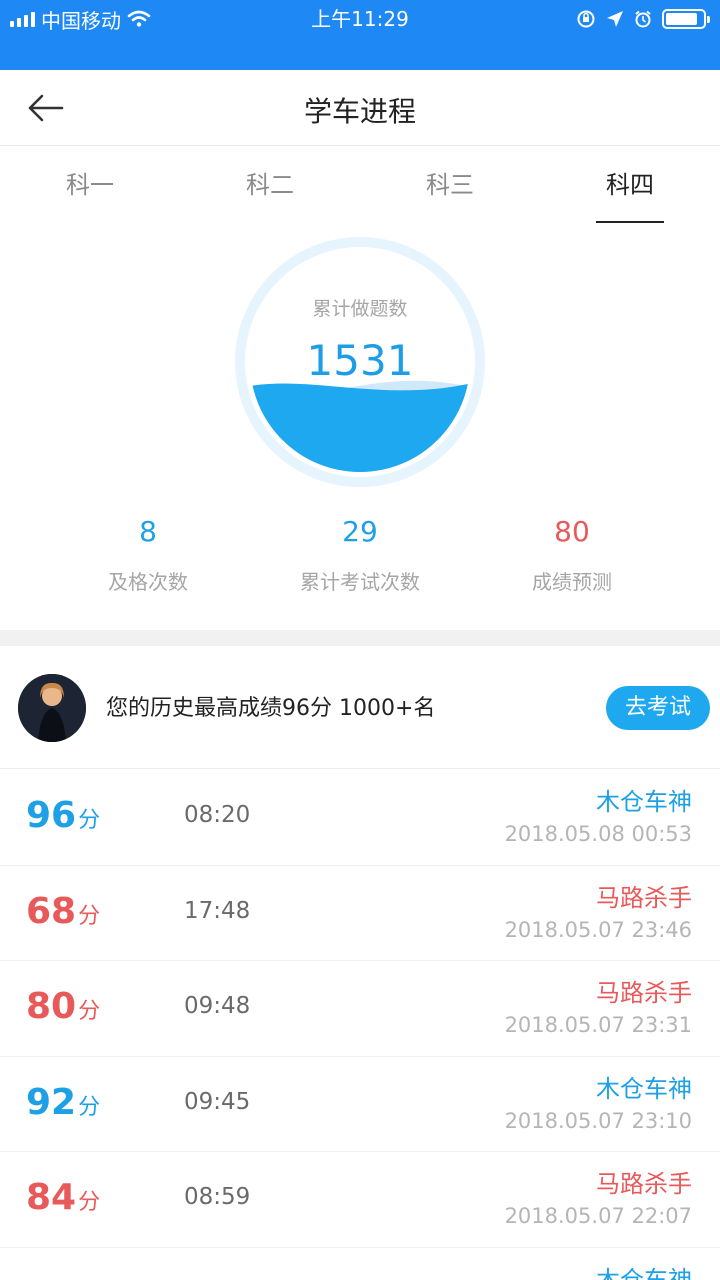  Describe the element at coordinates (598, 1120) in the screenshot. I see `record-date: 2018.05.07 23:10` at that location.